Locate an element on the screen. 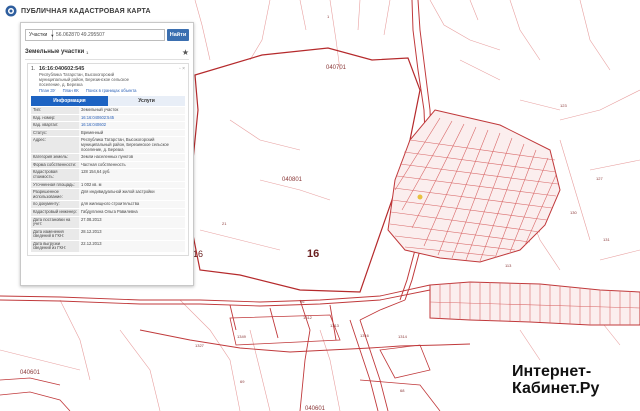 The height and width of the screenshot is (411, 640). link-parcel-plan: План ЗУ is located at coordinates (47, 90).